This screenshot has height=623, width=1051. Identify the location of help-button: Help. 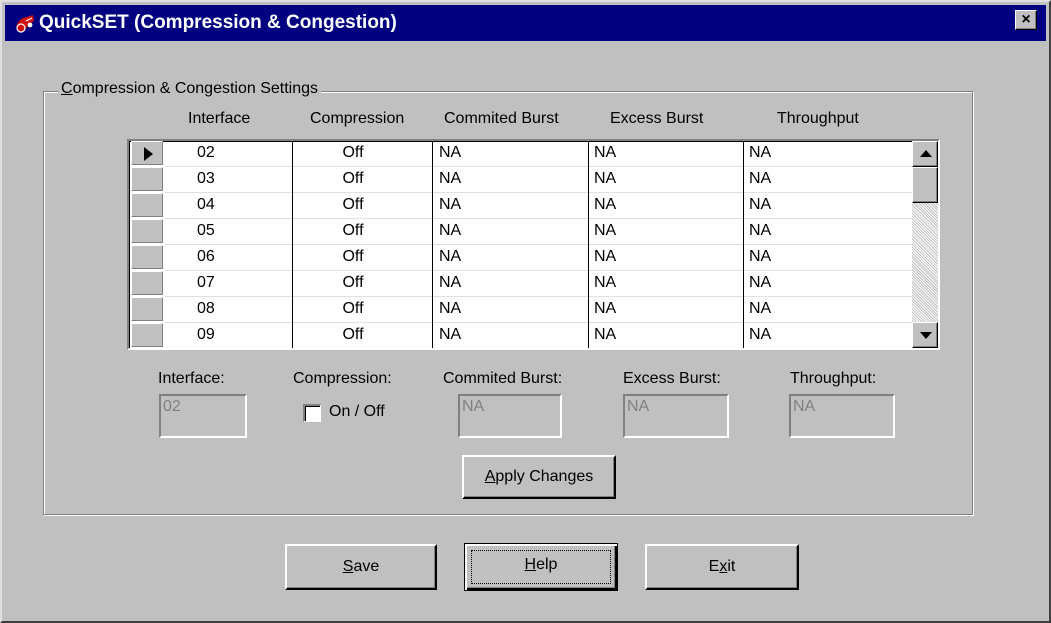
(541, 567).